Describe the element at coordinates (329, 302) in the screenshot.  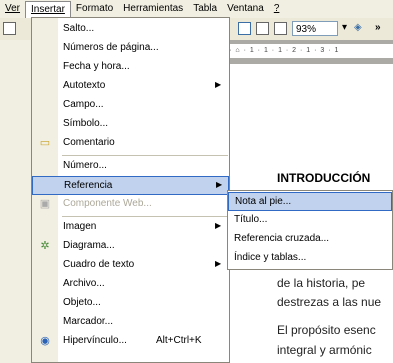
I see `document-line: destrezas a las nue` at that location.